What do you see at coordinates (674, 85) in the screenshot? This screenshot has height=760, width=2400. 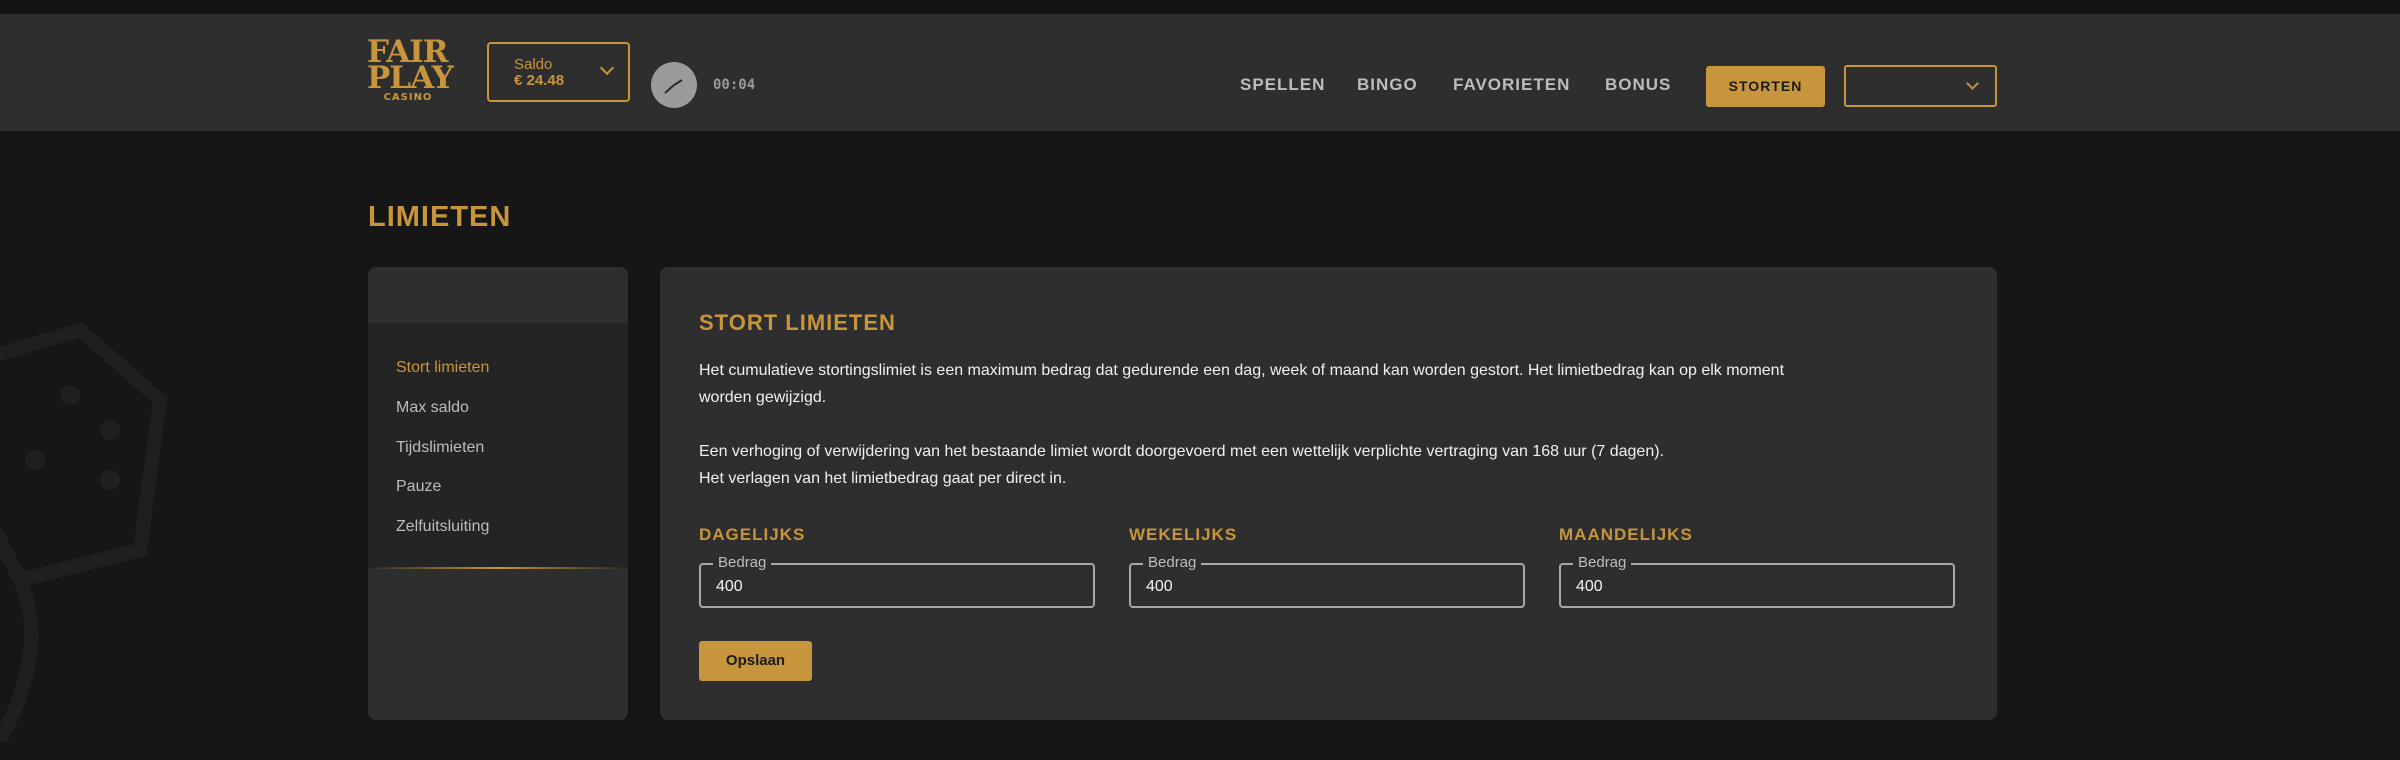 I see `session-timer-icon` at bounding box center [674, 85].